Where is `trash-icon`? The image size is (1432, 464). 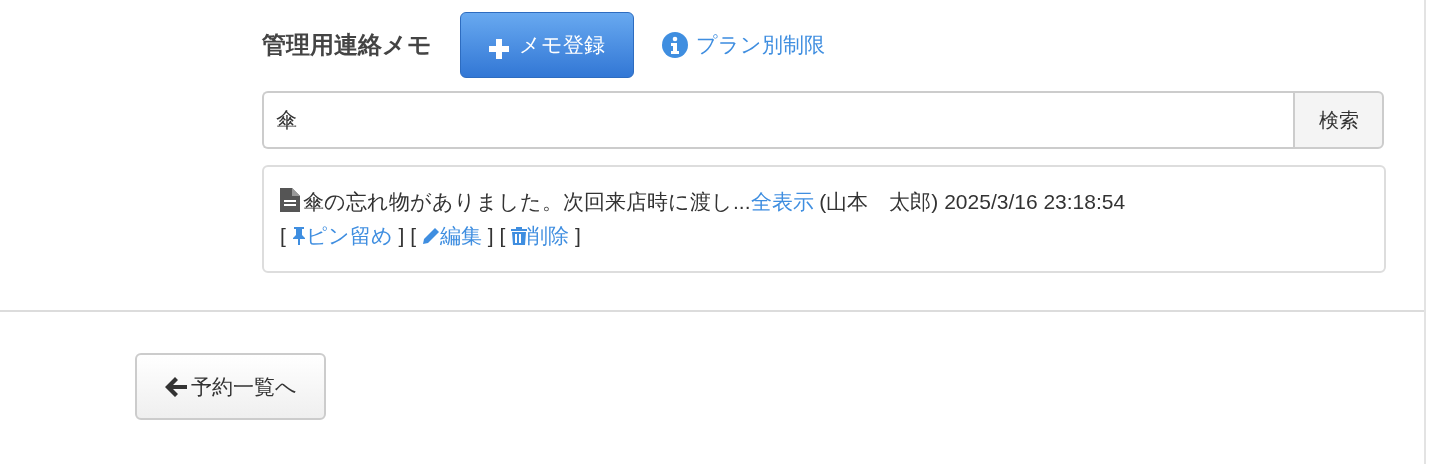
trash-icon is located at coordinates (519, 236).